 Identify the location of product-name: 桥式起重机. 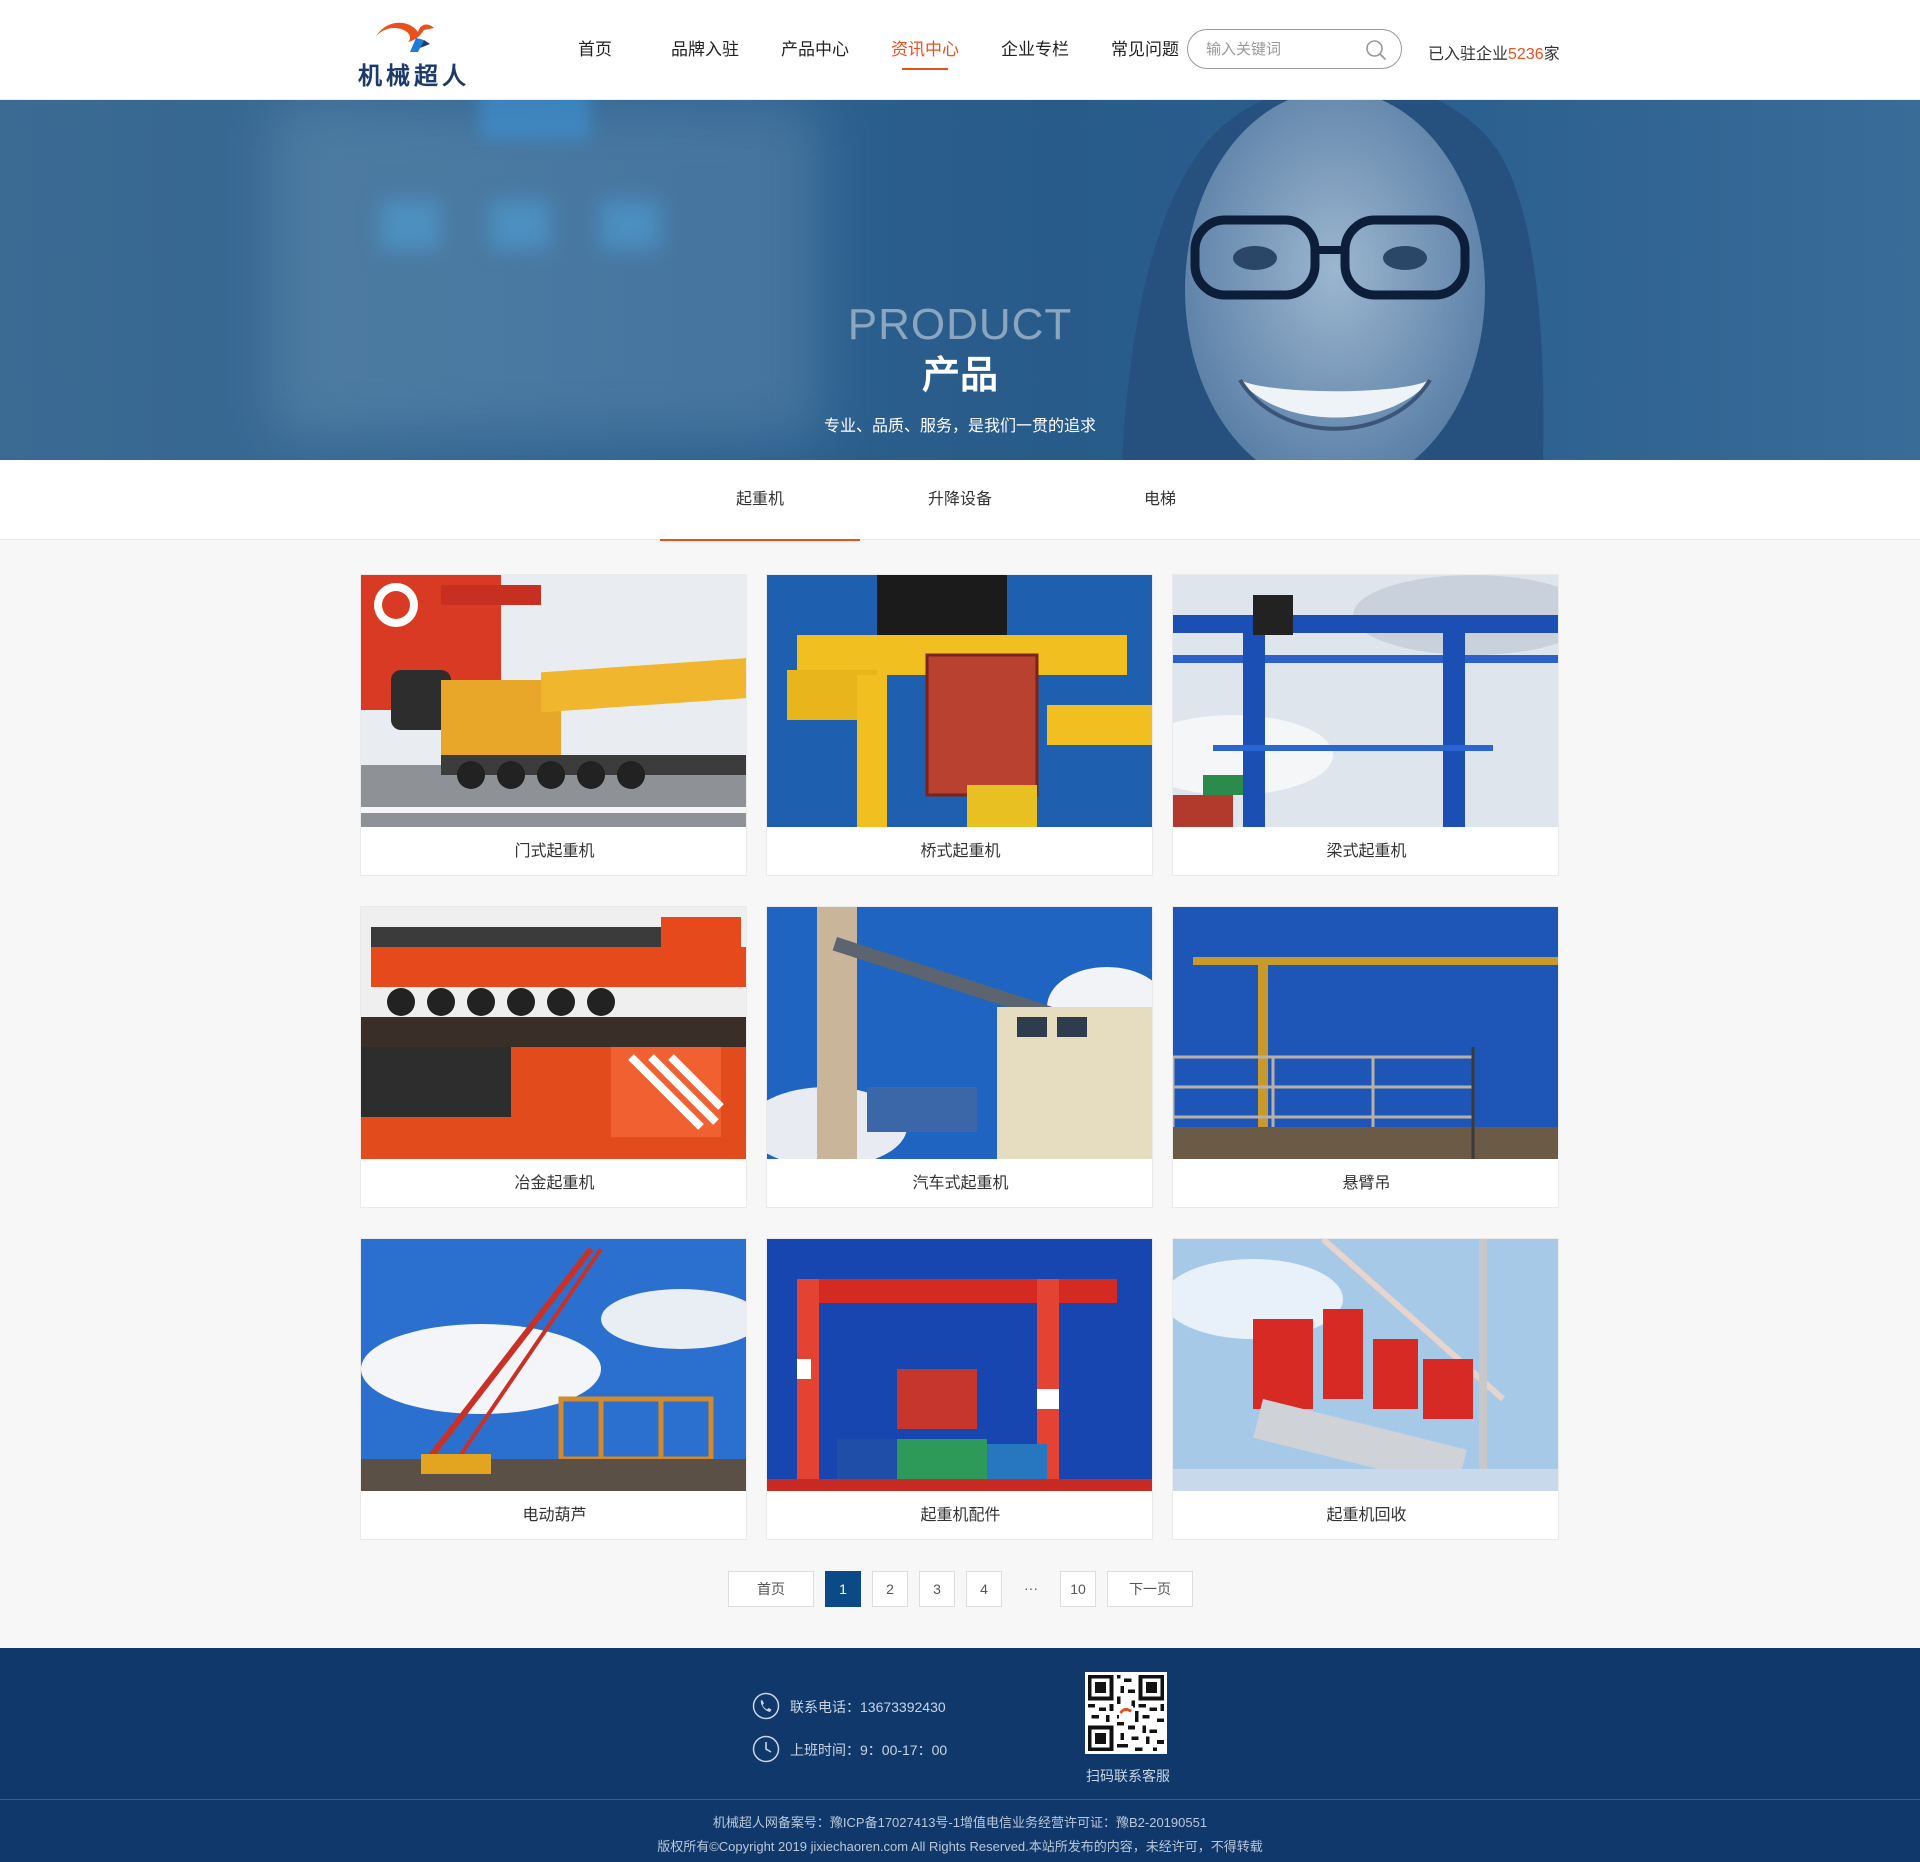
(960, 851).